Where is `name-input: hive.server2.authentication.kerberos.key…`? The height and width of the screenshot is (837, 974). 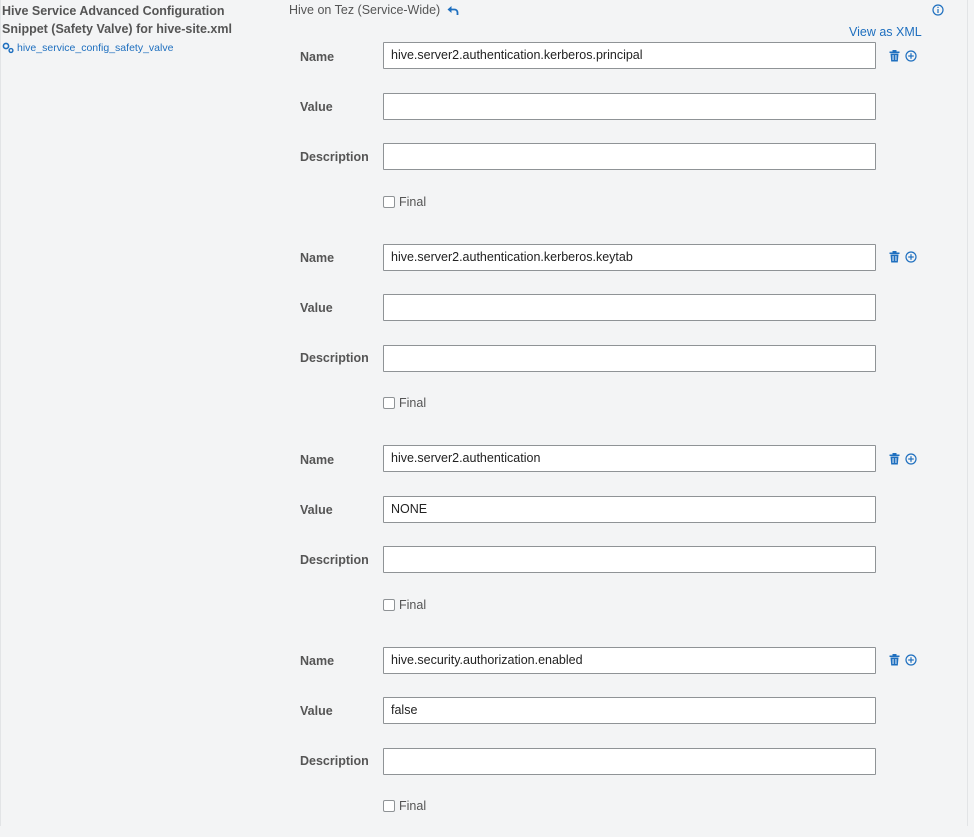 name-input: hive.server2.authentication.kerberos.key… is located at coordinates (629, 257).